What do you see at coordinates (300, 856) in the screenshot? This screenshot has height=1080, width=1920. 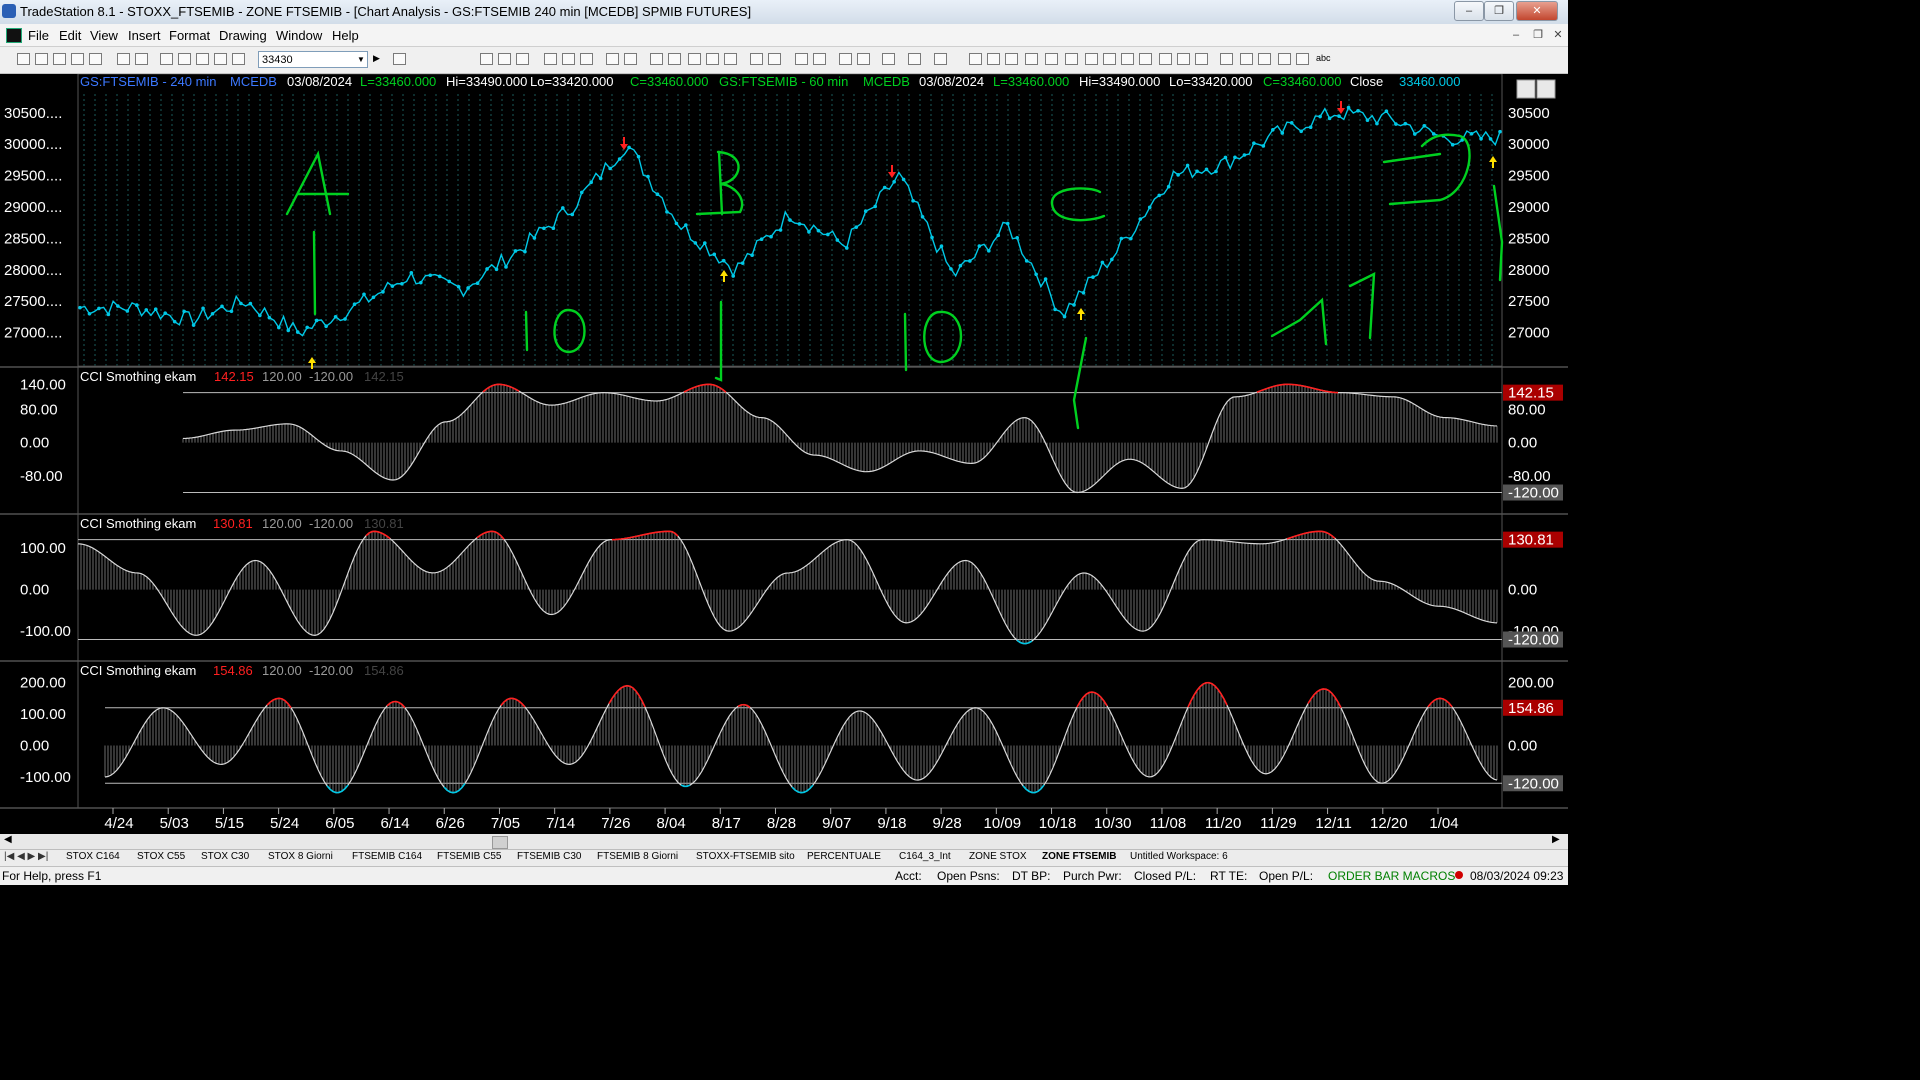 I see `tab-stox-8-giorni: STOX 8 Giorni` at bounding box center [300, 856].